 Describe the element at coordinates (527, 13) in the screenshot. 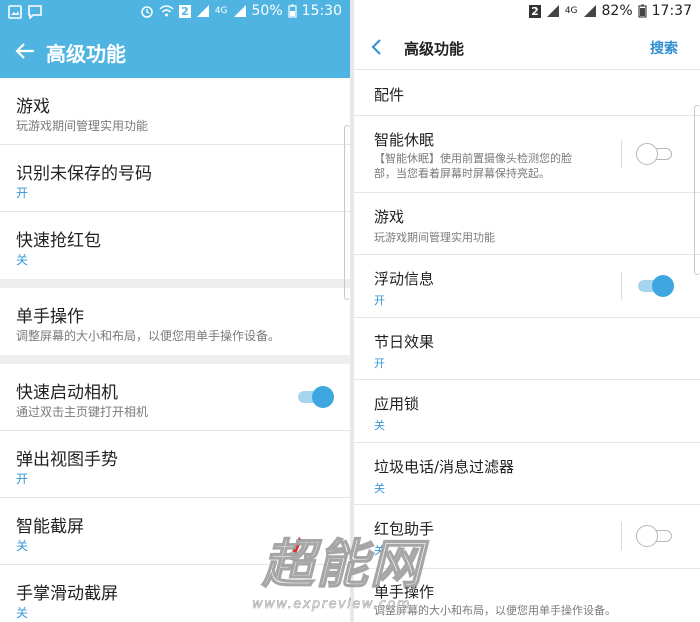

I see `status-bar: 2 4G 82% 17:37` at that location.